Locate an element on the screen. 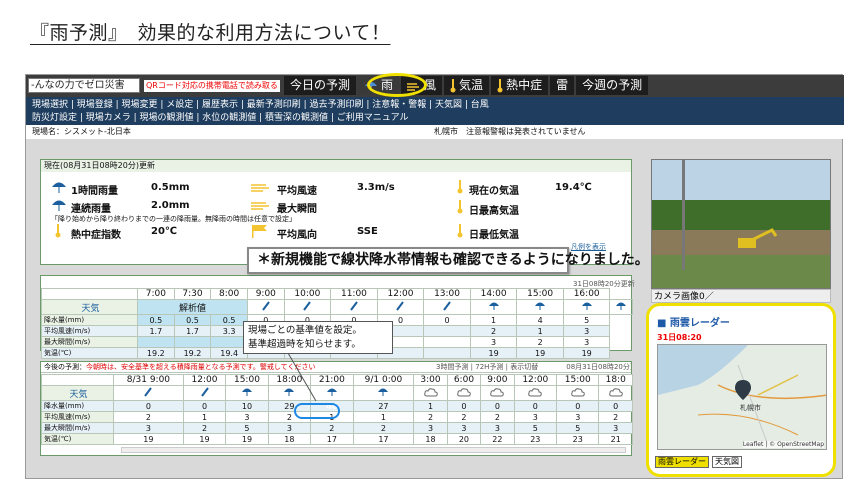 Image resolution: width=864 pixels, height=486 pixels. forecast-time-header: 9/1 0:00 is located at coordinates (383, 380).